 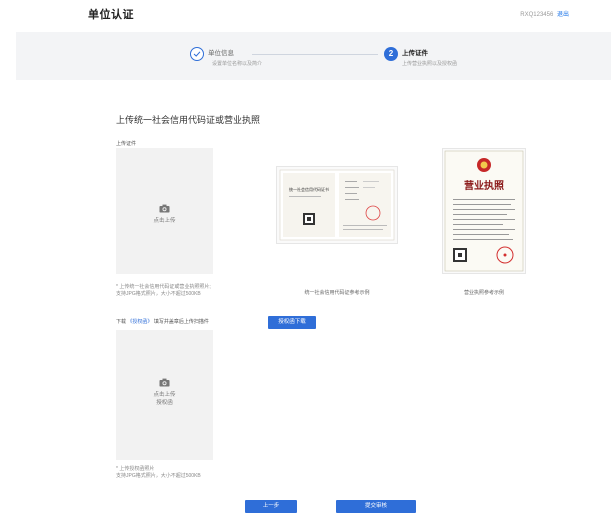 I want to click on step-connector, so click(x=315, y=54).